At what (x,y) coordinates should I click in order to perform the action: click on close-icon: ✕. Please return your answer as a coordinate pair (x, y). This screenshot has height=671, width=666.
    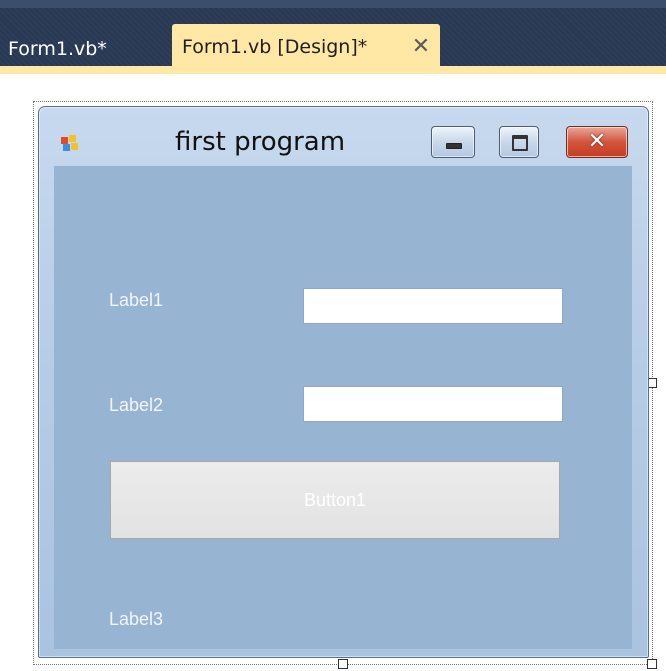
    Looking at the image, I should click on (597, 141).